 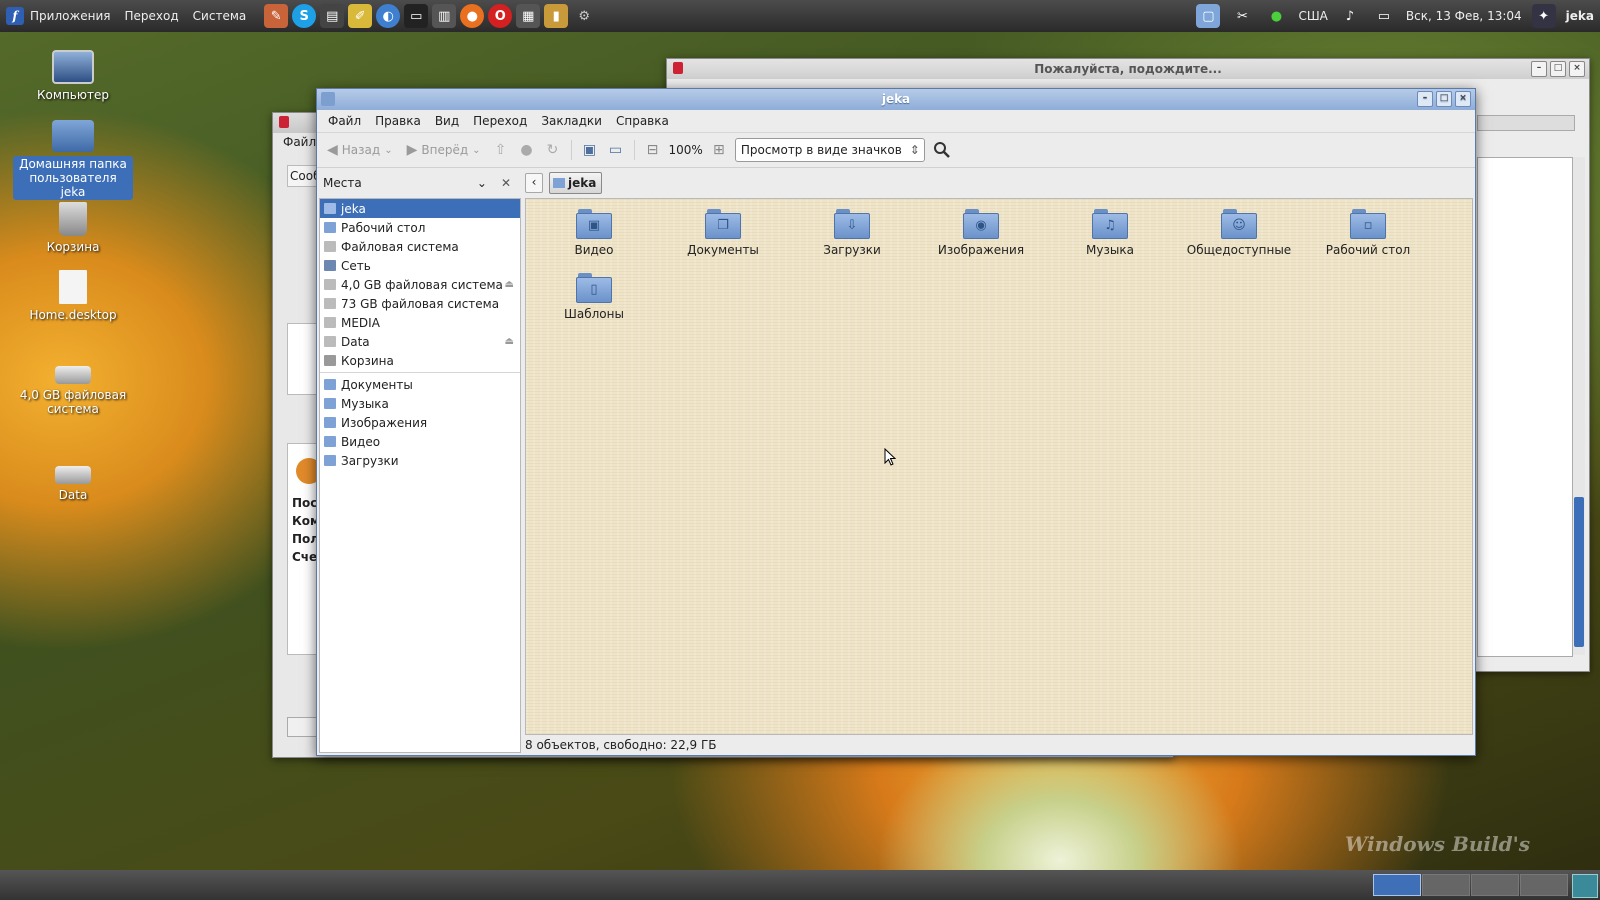 What do you see at coordinates (616, 150) in the screenshot?
I see `computer-icon: ▭` at bounding box center [616, 150].